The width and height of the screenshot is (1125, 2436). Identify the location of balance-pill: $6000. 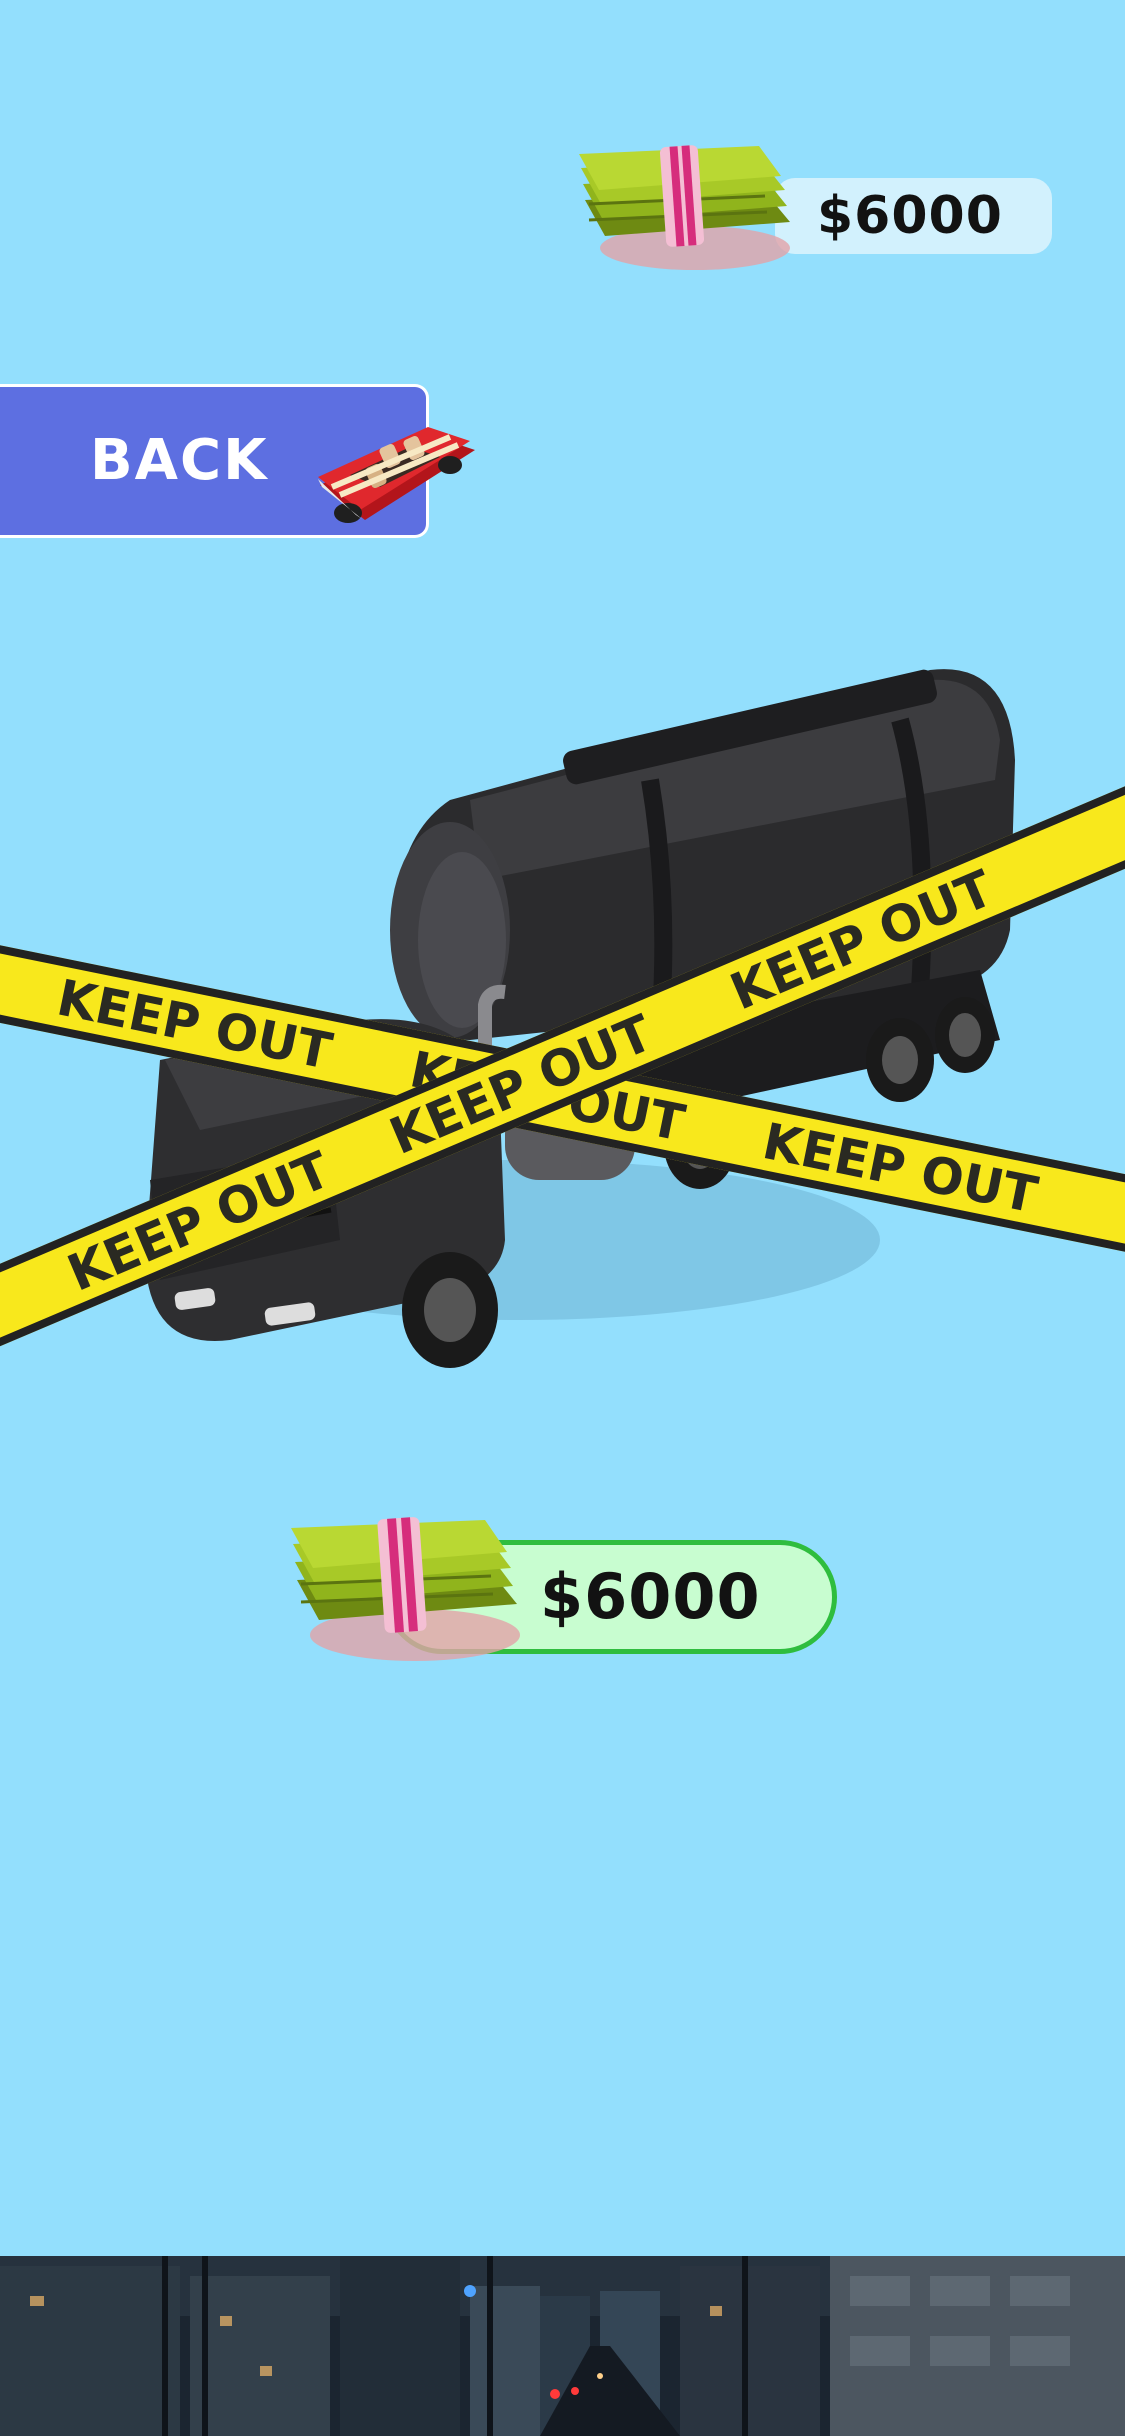
(913, 216).